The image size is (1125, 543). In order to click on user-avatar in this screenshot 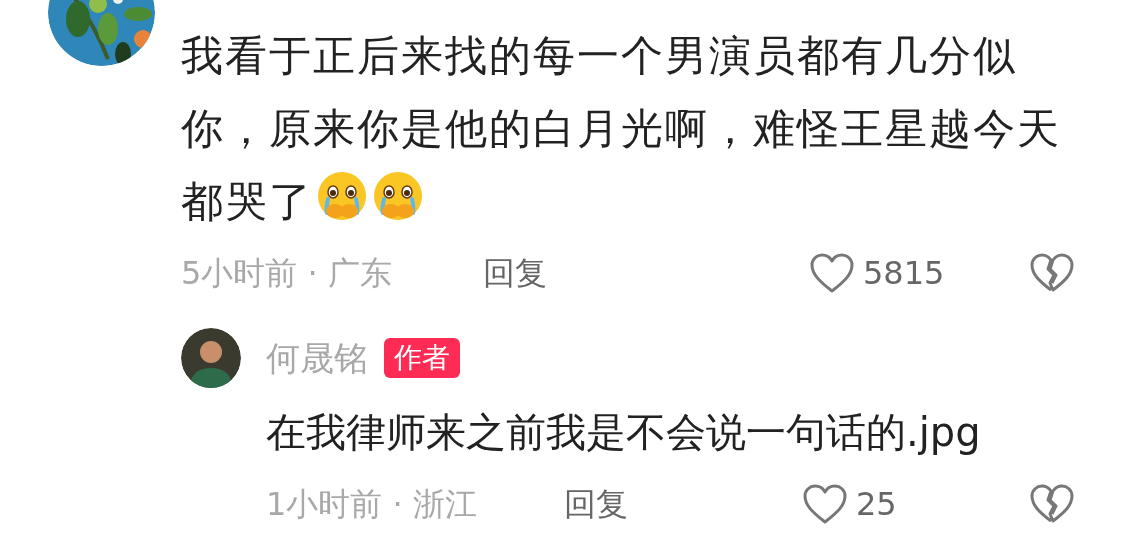, I will do `click(211, 358)`.